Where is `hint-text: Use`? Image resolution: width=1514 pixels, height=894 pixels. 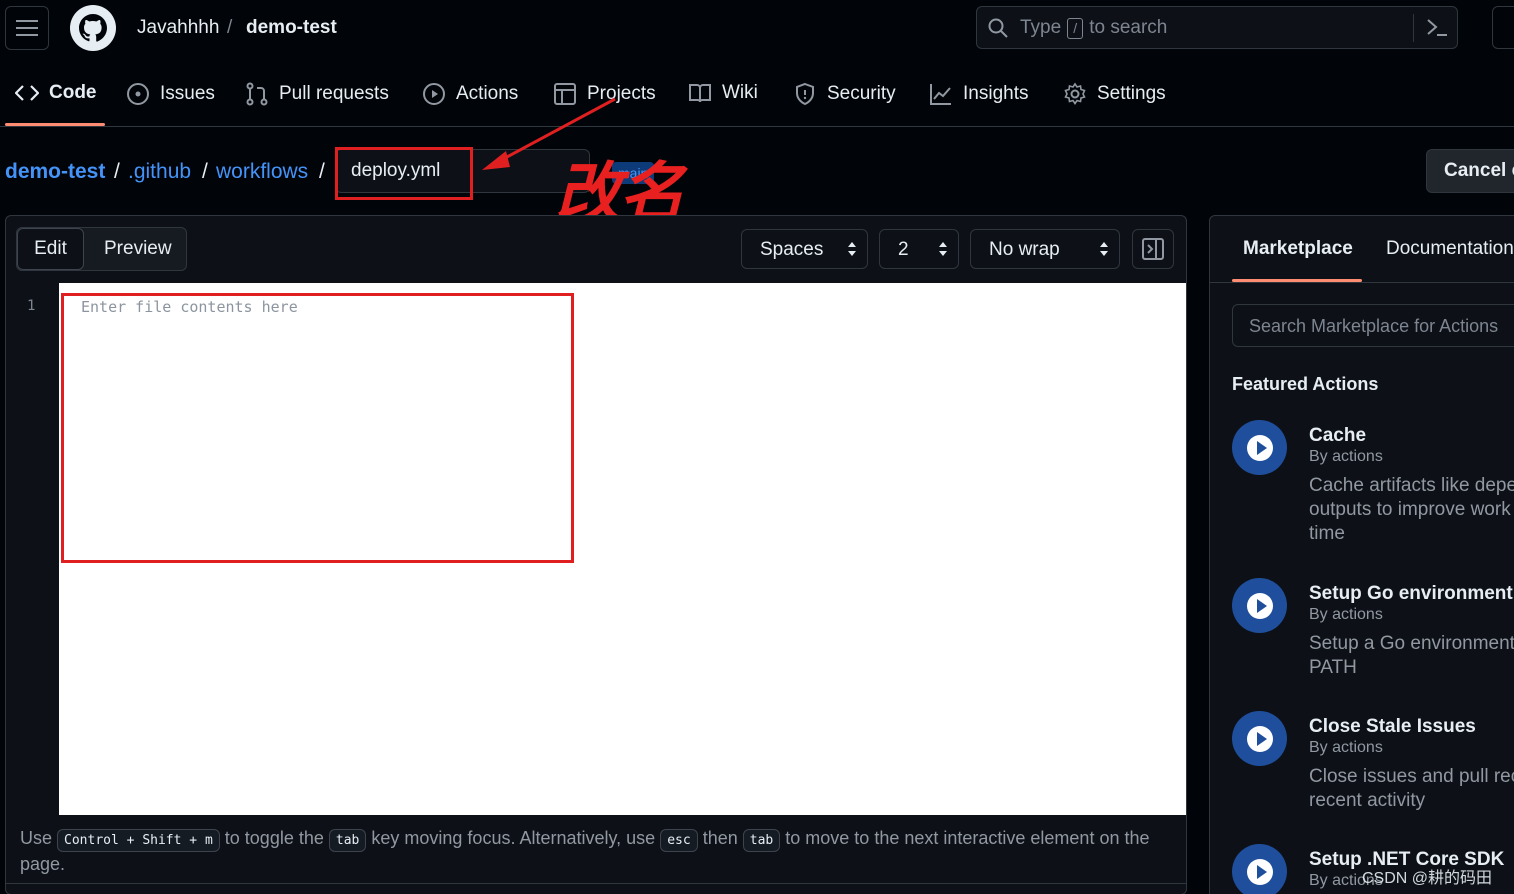 hint-text: Use is located at coordinates (36, 838).